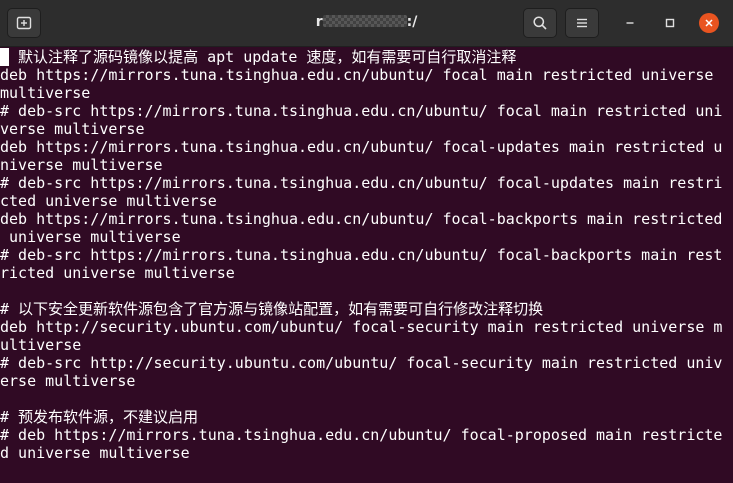 This screenshot has height=483, width=733. I want to click on terminal-line: ricted universe multiverse, so click(117, 273).